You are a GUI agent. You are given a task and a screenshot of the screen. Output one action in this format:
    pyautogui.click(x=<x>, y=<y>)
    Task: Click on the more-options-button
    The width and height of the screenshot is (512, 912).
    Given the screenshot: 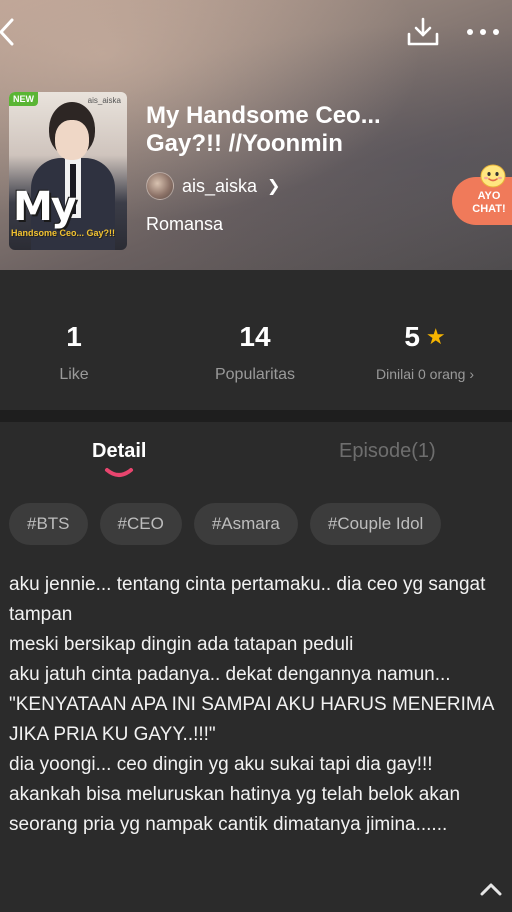 What is the action you would take?
    pyautogui.click(x=483, y=32)
    